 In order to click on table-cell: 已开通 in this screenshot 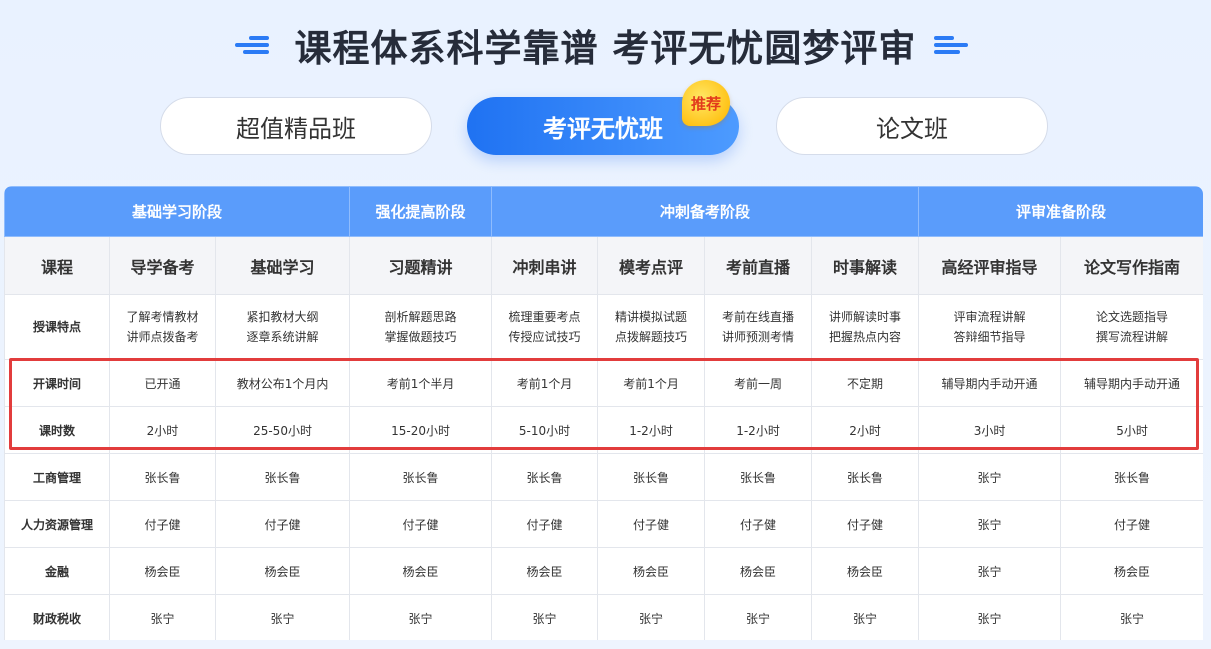, I will do `click(162, 383)`.